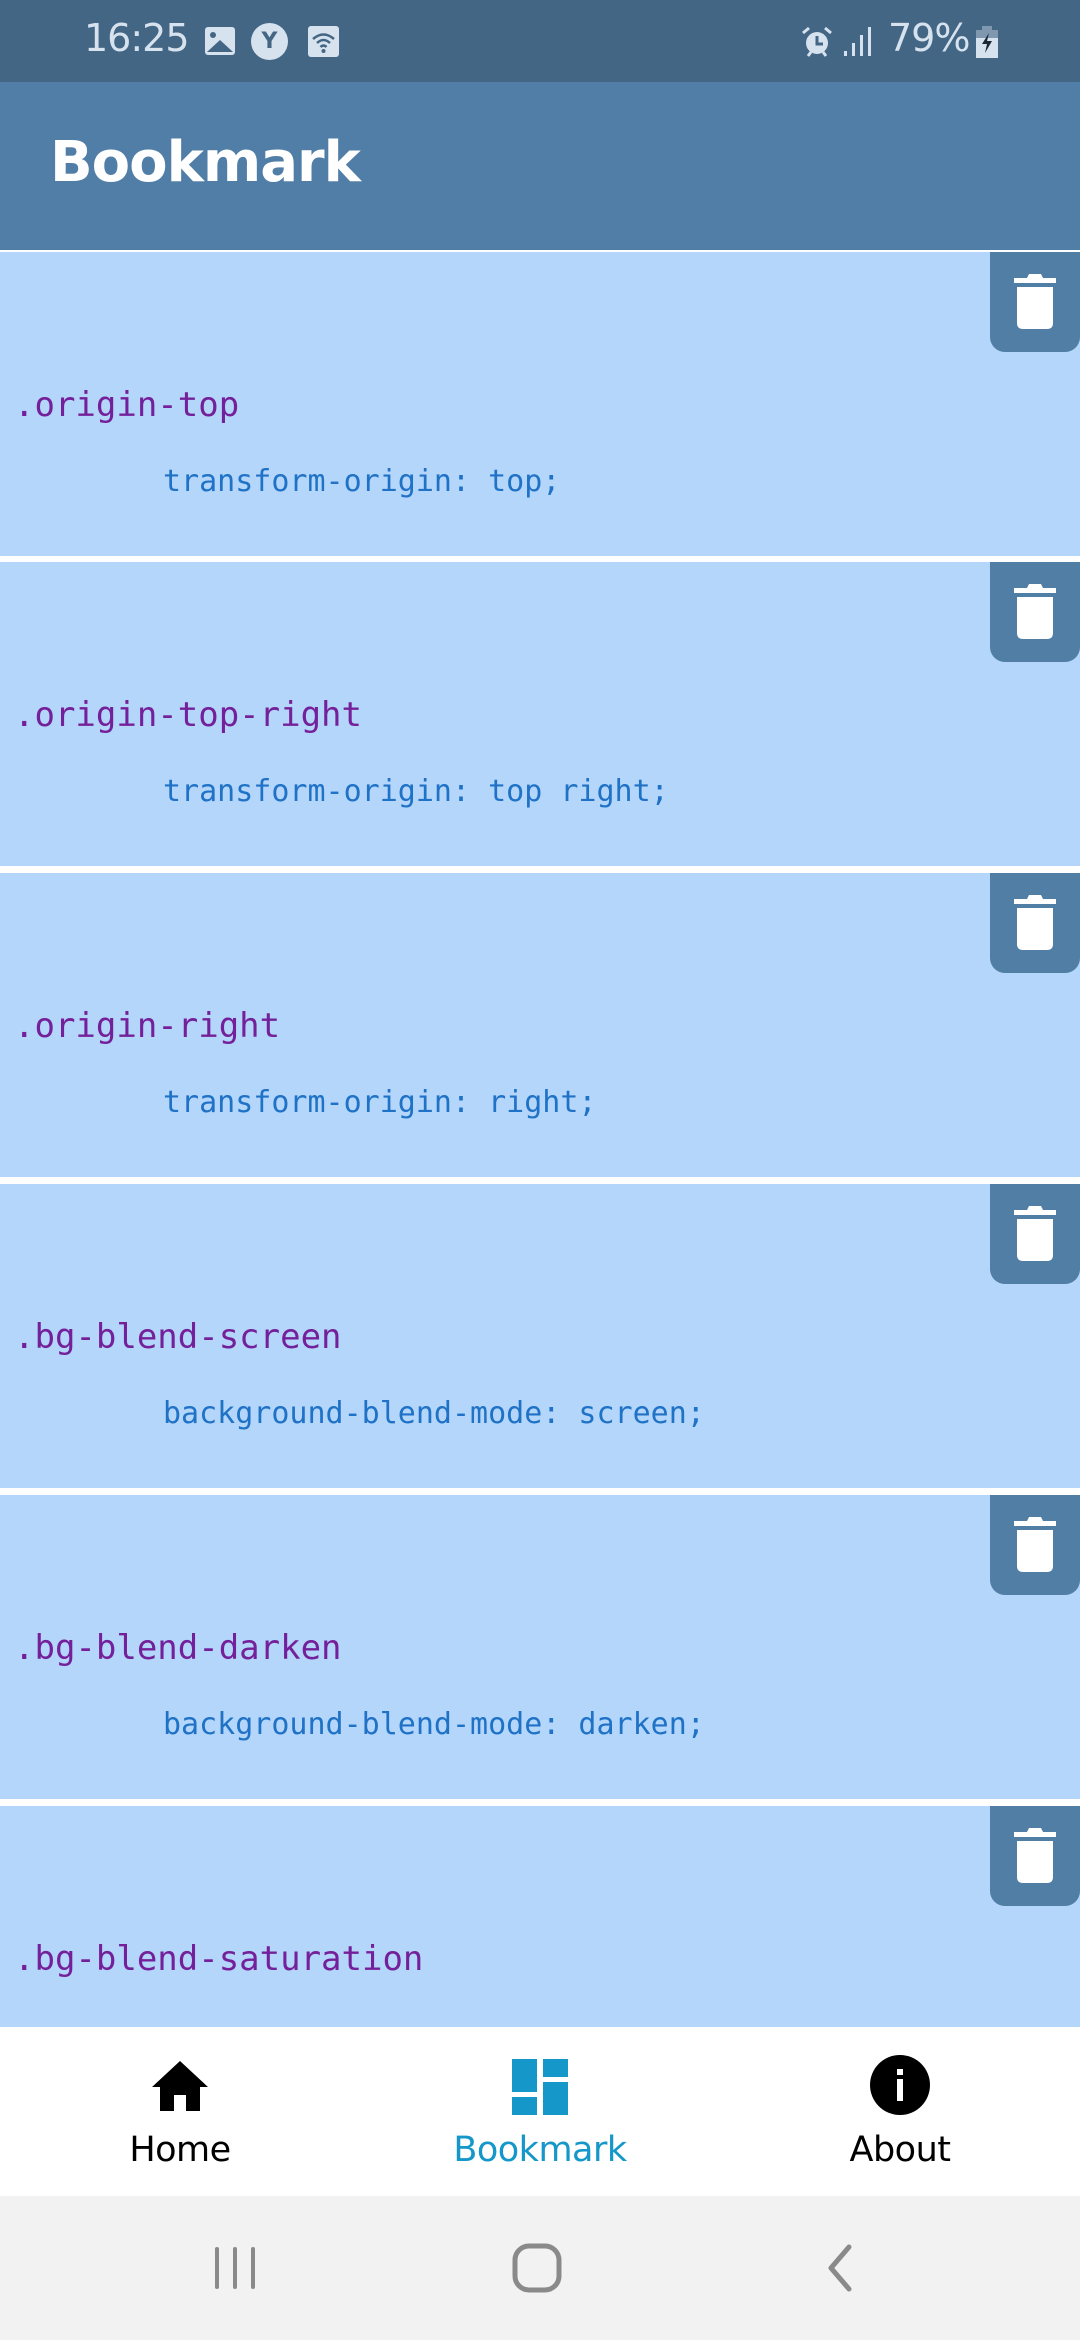 The width and height of the screenshot is (1080, 2340). I want to click on back-chevron-icon, so click(840, 2268).